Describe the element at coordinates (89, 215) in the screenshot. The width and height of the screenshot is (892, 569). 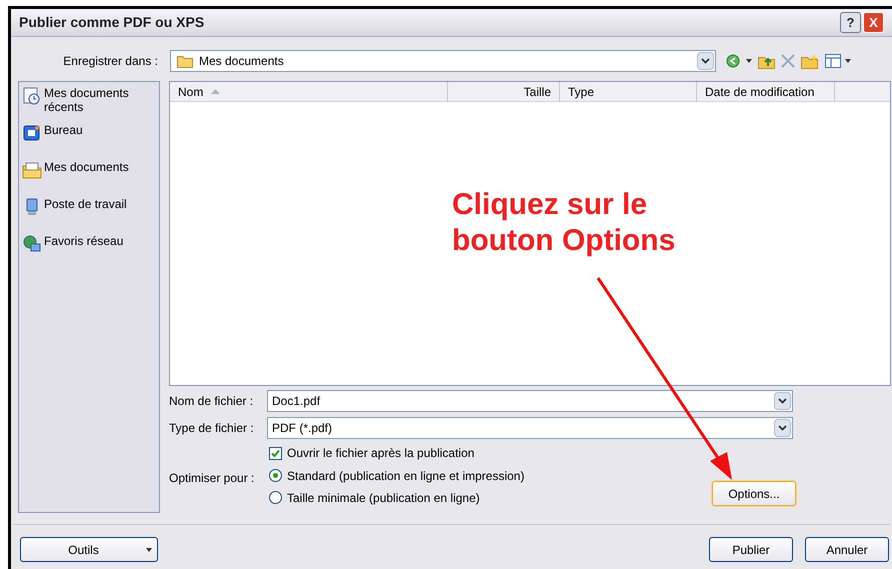
I see `places-item: Poste de travail` at that location.